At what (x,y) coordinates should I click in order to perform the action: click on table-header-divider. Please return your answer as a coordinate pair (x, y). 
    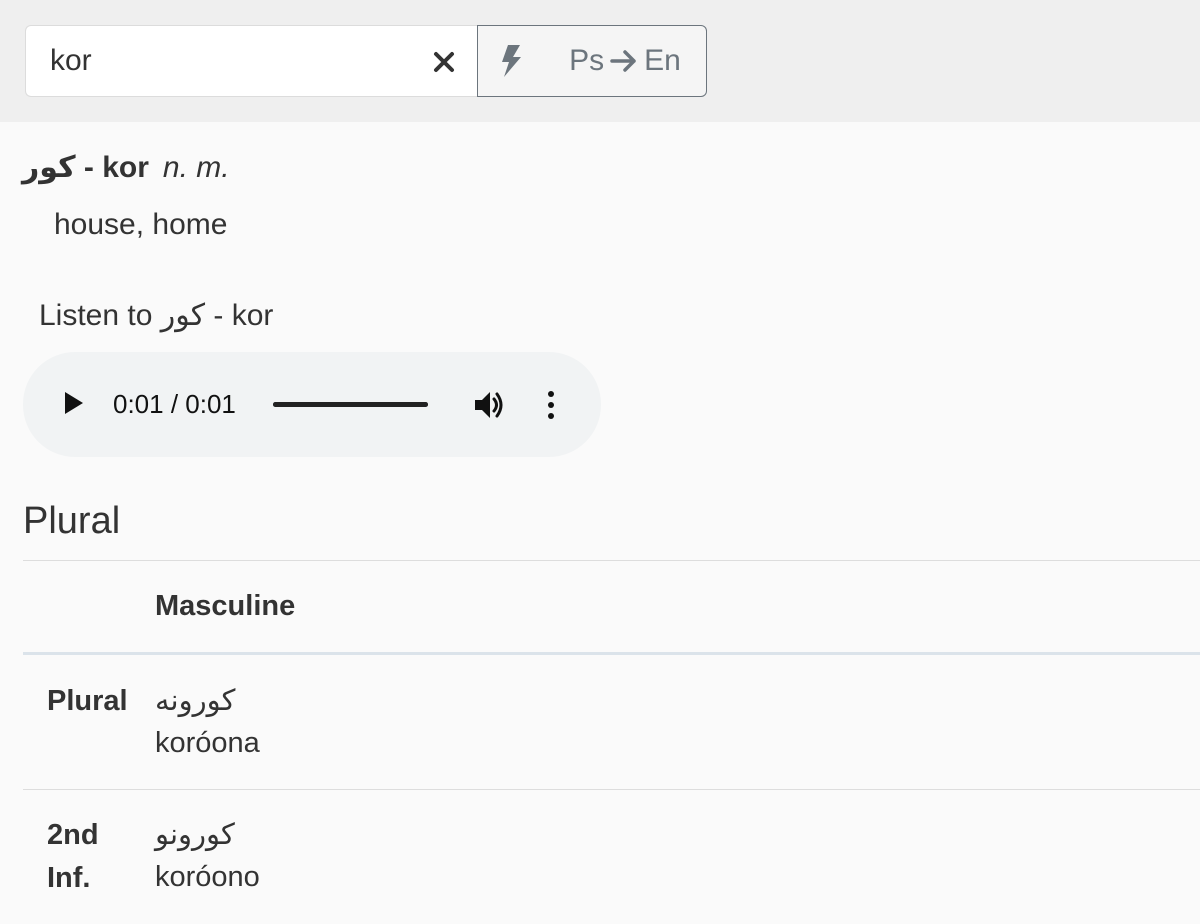
    Looking at the image, I should click on (611, 653).